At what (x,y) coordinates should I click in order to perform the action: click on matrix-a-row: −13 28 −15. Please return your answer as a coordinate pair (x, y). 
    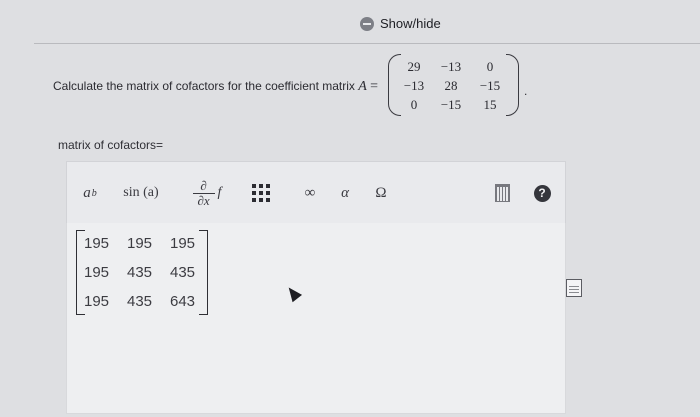
    Looking at the image, I should click on (453, 85).